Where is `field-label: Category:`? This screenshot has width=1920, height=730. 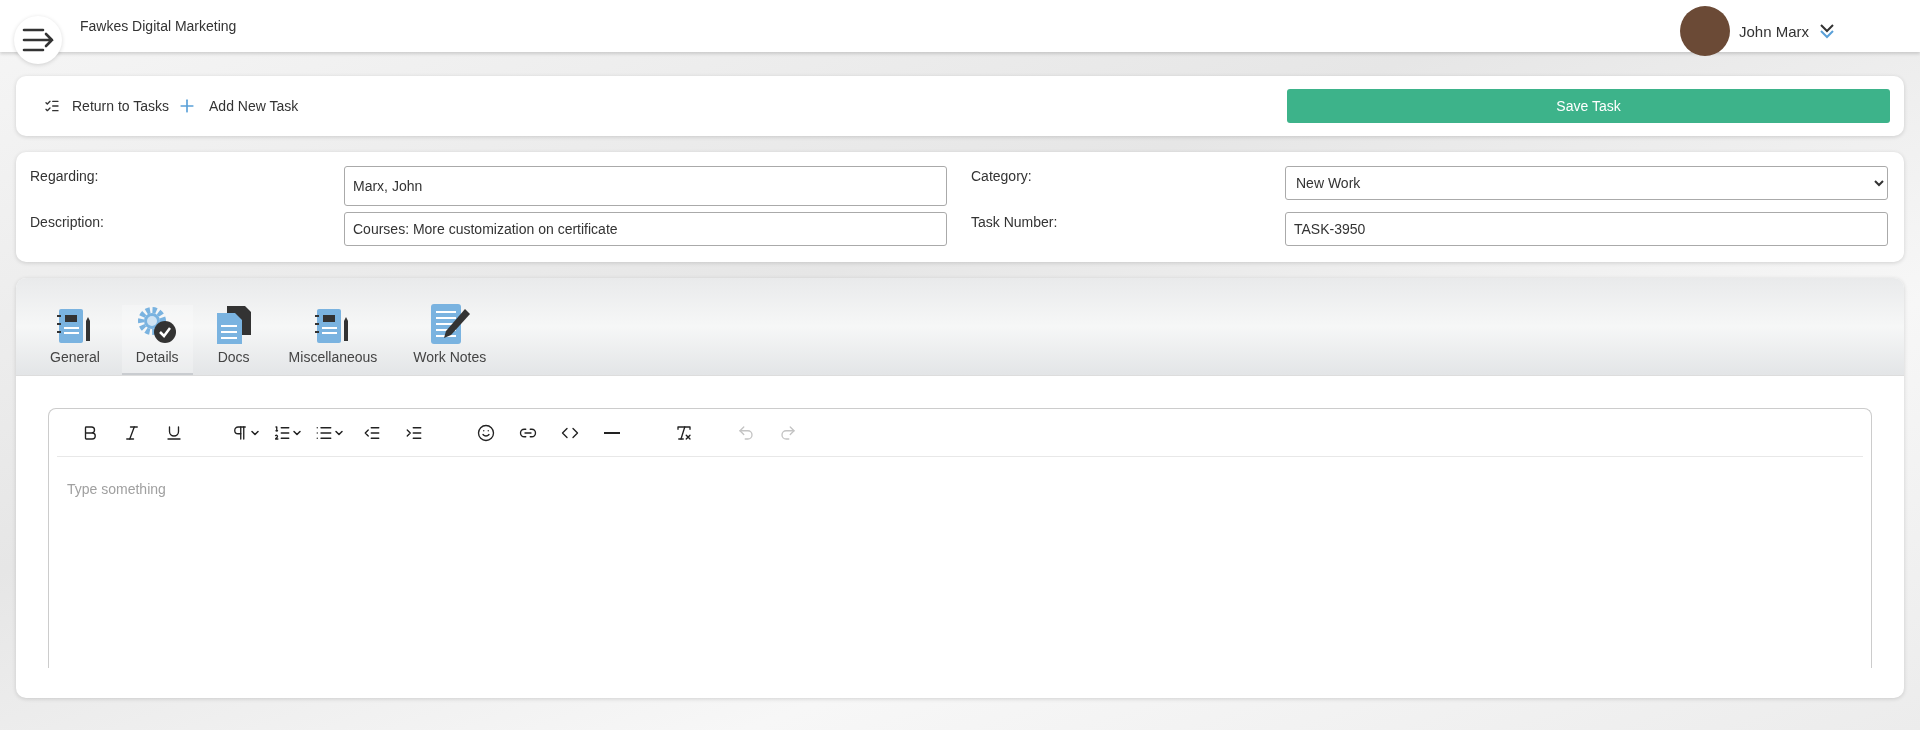
field-label: Category: is located at coordinates (1002, 176).